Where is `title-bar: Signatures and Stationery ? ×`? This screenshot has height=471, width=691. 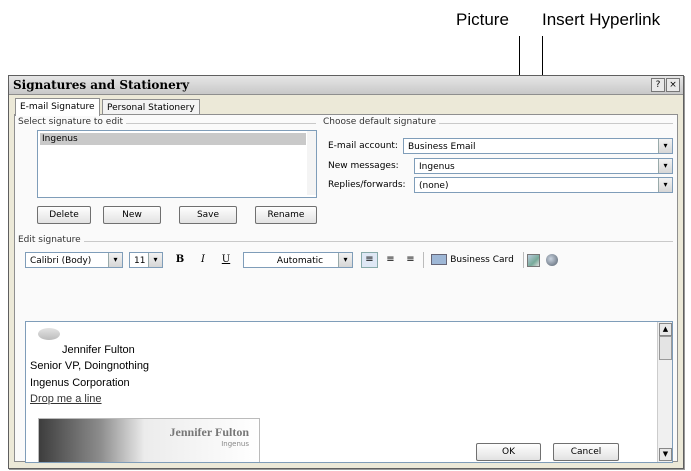
title-bar: Signatures and Stationery ? × is located at coordinates (346, 85).